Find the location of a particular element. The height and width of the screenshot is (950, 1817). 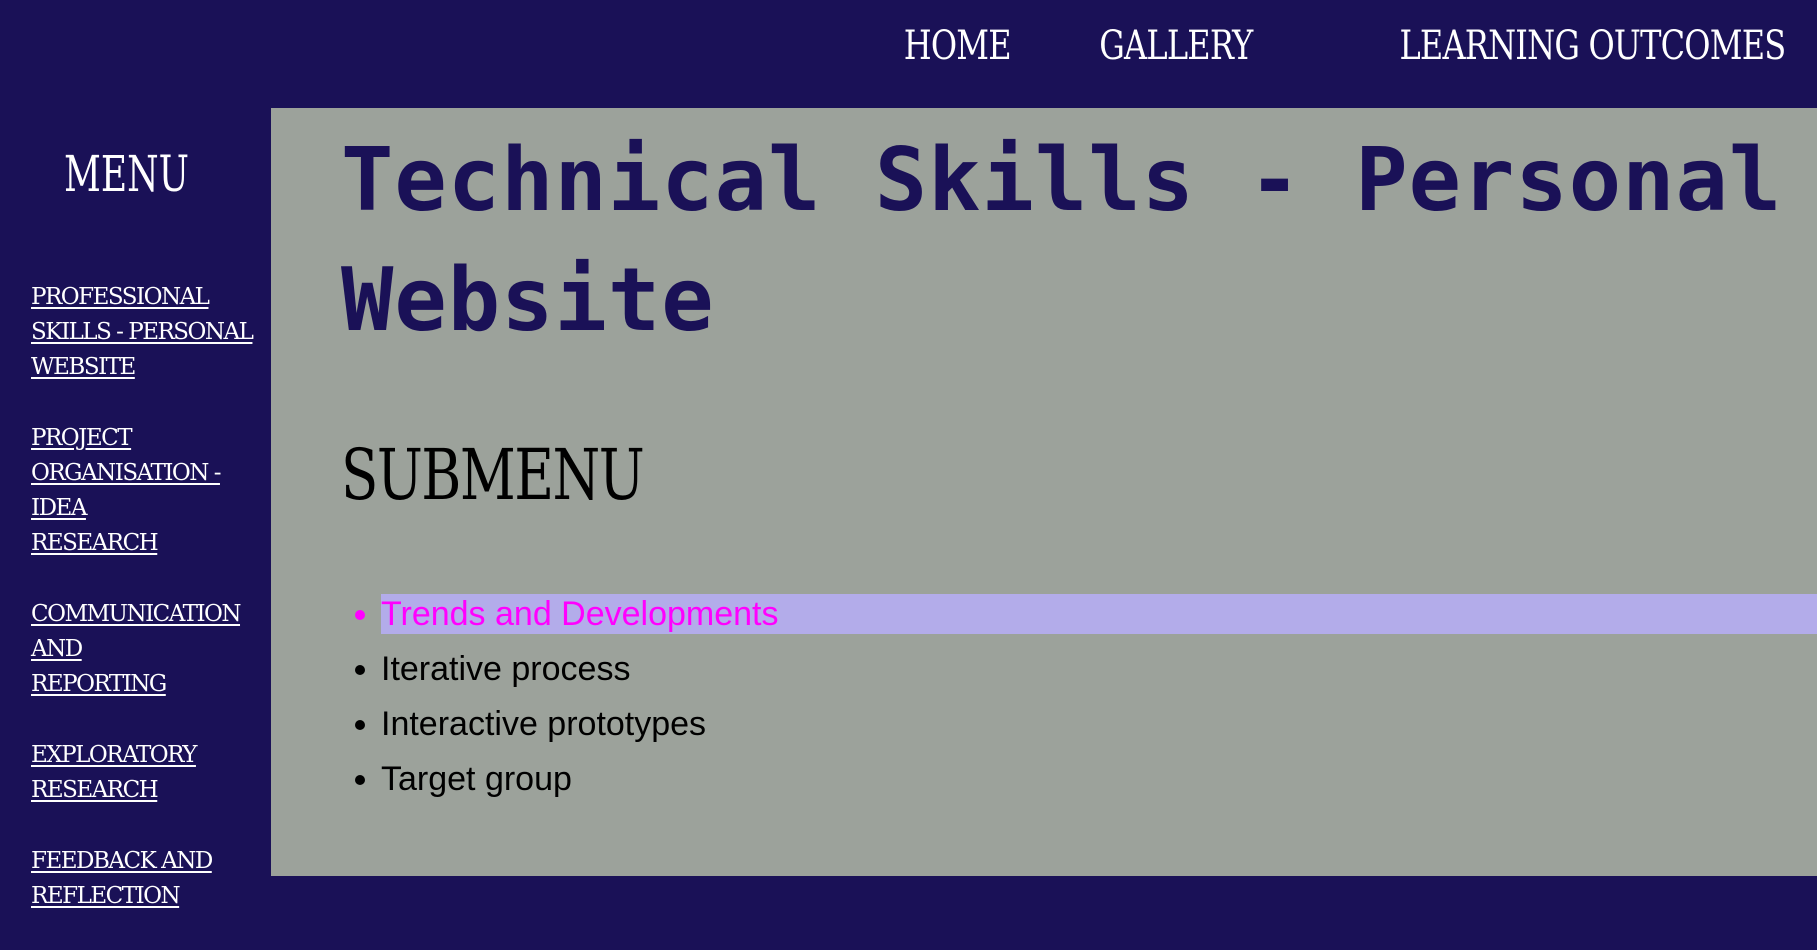

sidebar-link-project-organisation: PROJECT ORGANISATION - IDEA RESEARCH is located at coordinates (149, 491).